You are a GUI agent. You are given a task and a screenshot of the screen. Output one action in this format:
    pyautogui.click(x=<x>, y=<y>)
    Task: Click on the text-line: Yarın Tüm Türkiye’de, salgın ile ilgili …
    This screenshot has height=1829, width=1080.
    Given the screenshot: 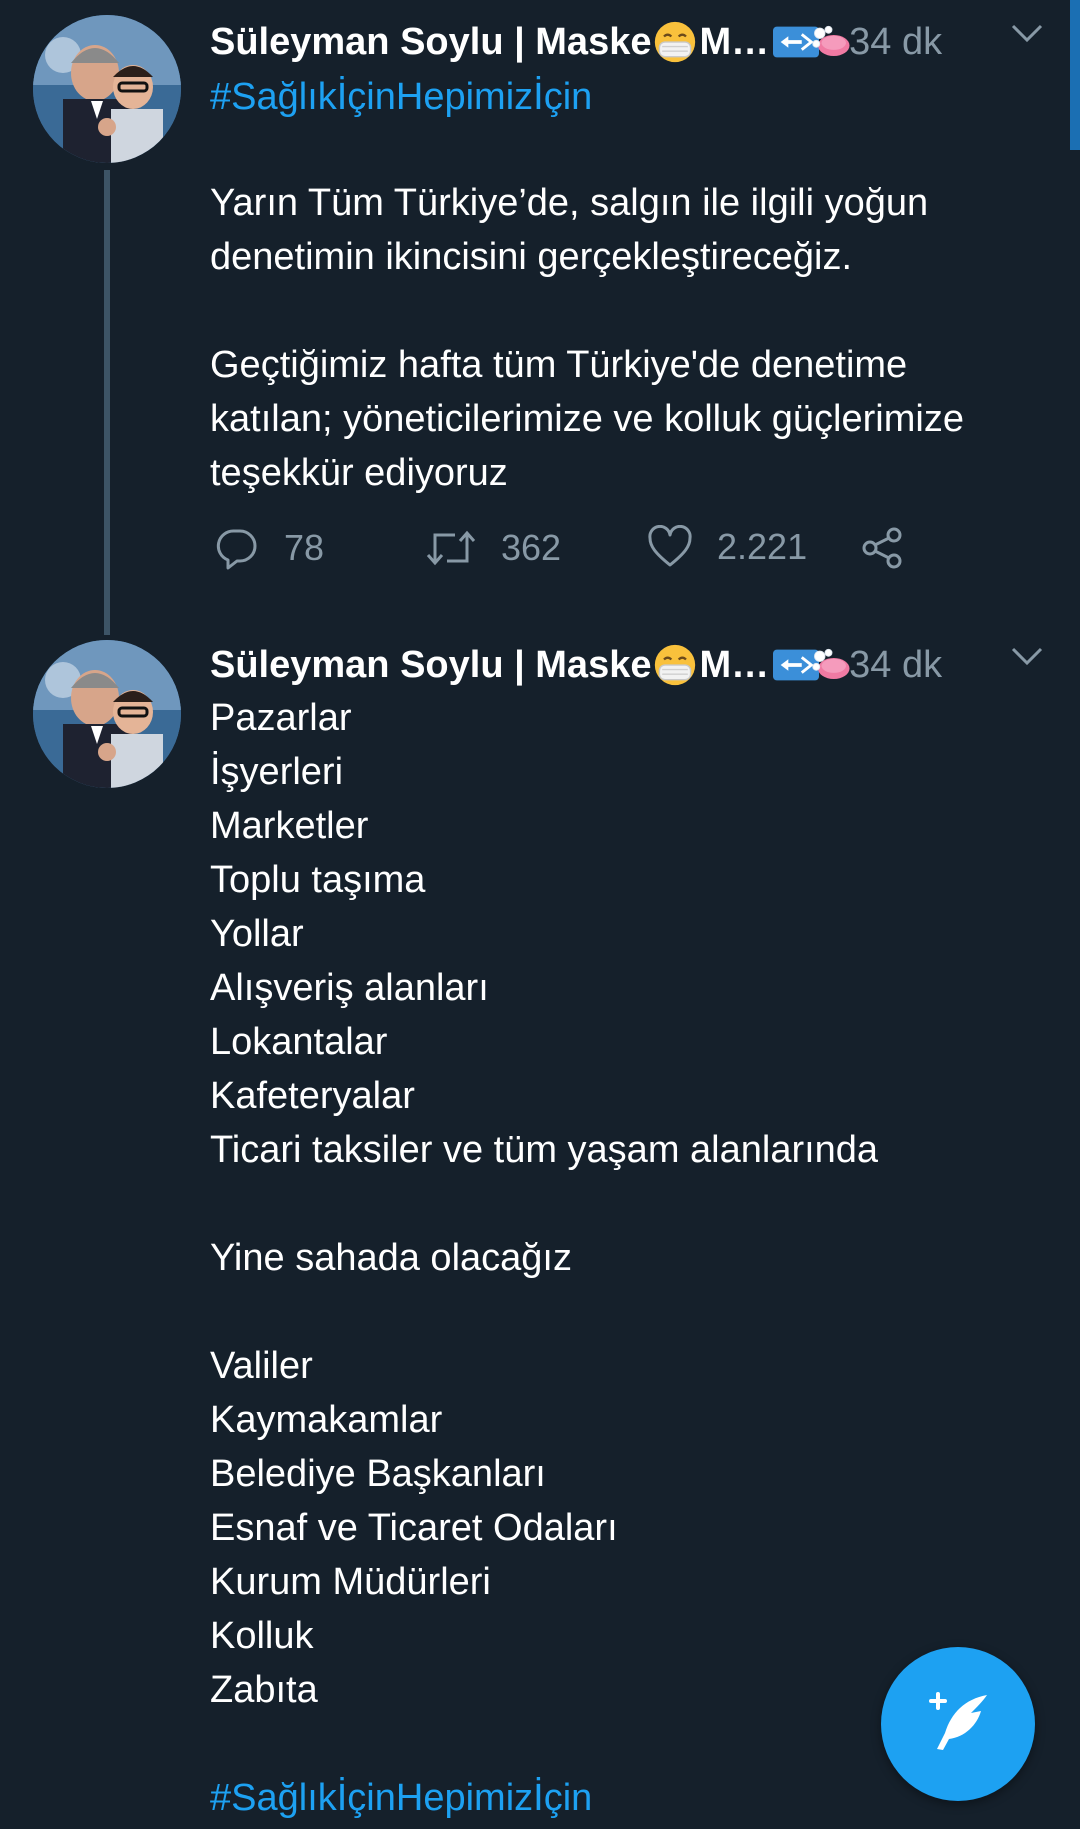 What is the action you would take?
    pyautogui.click(x=569, y=203)
    